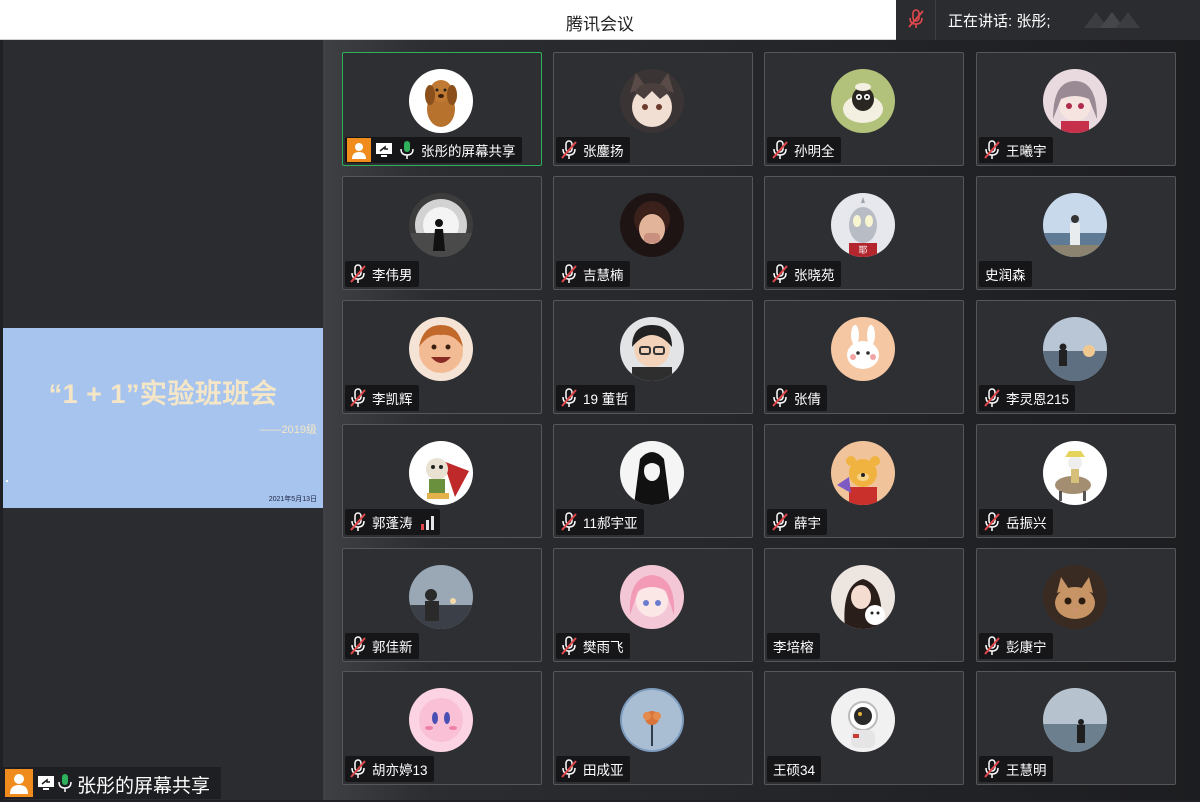  I want to click on participant-name-tag: 王硕34, so click(794, 769).